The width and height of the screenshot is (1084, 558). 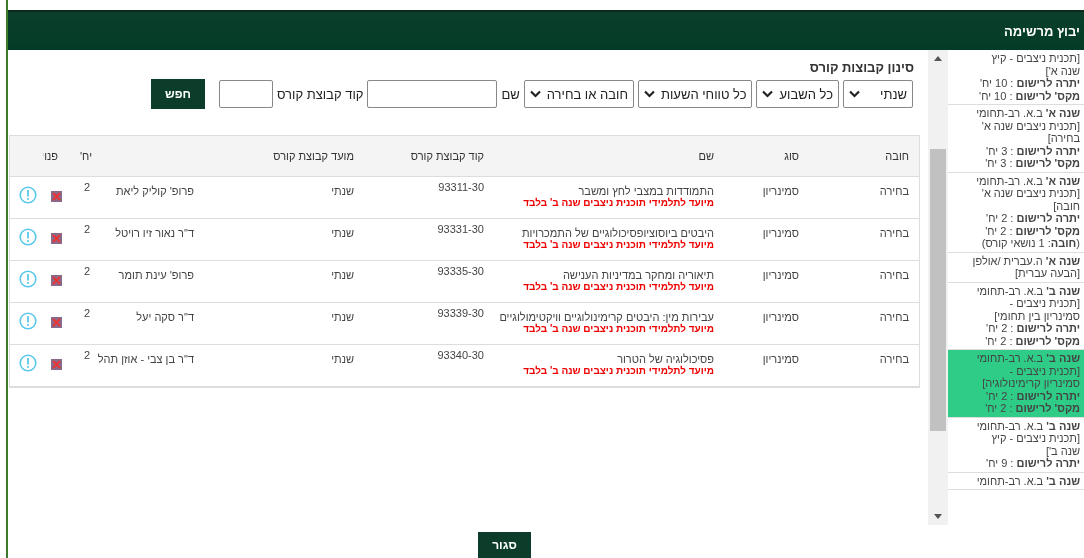 I want to click on table-cell-text: 93311-30, so click(x=460, y=187).